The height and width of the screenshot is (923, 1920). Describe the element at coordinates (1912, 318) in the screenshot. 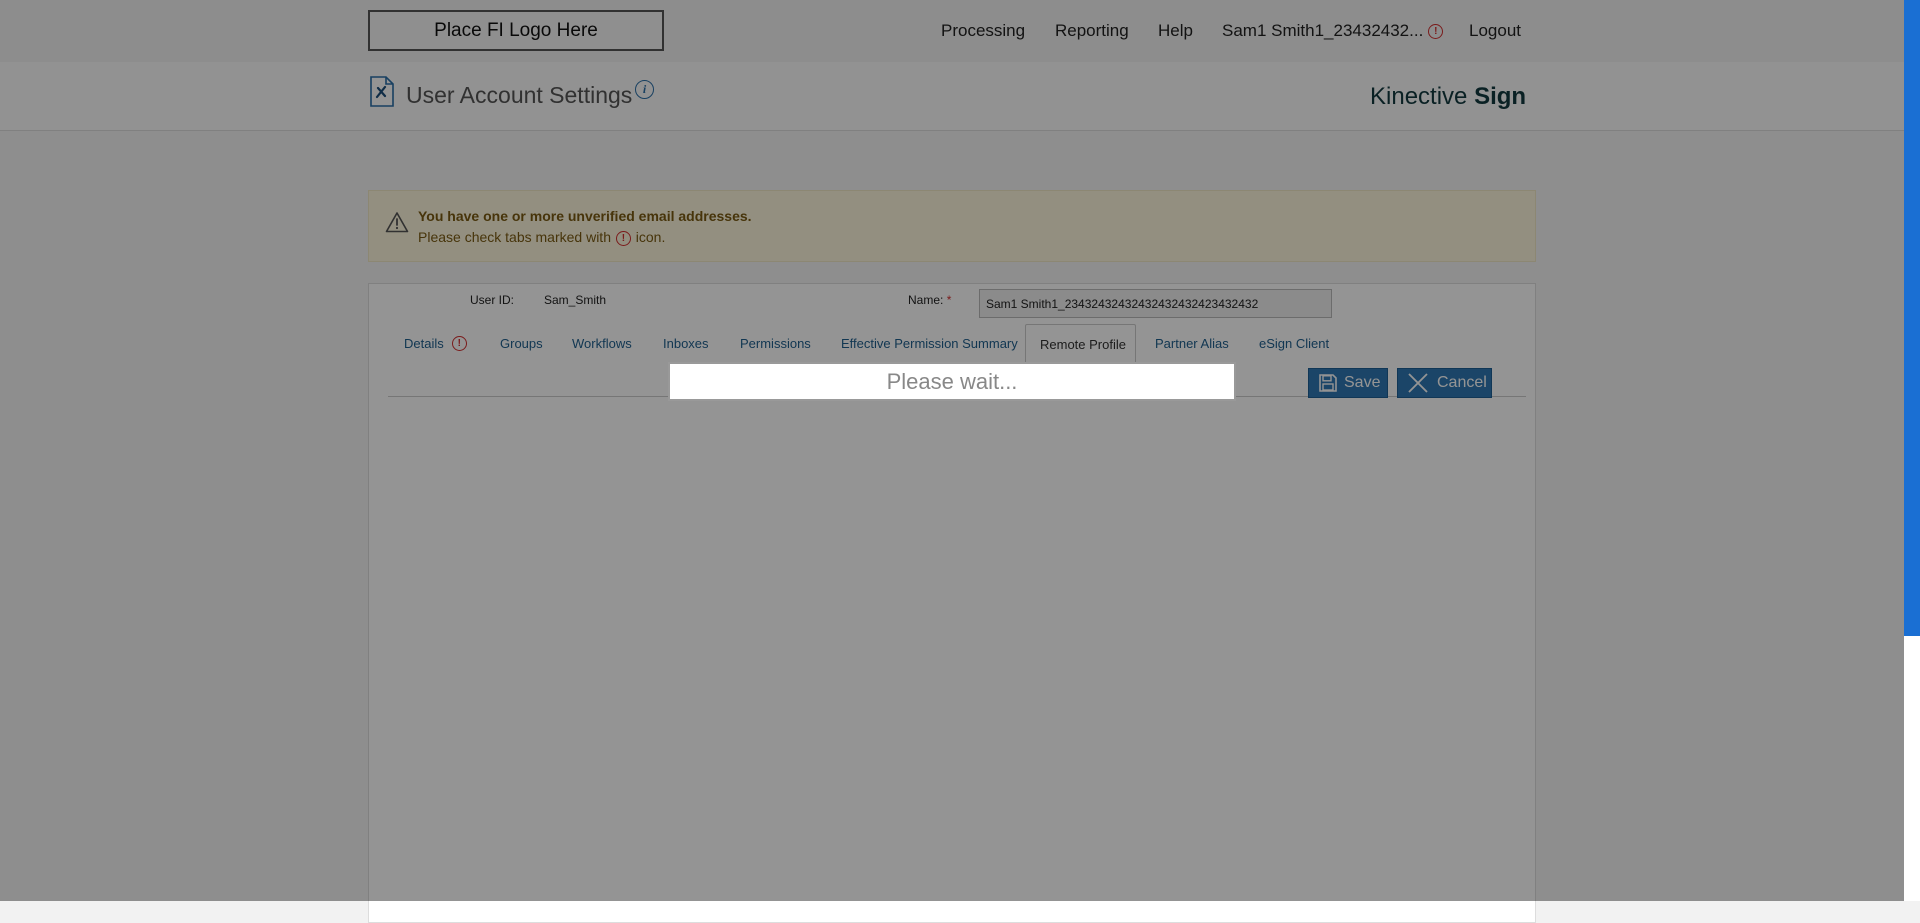

I see `scrollbar-thumb` at that location.